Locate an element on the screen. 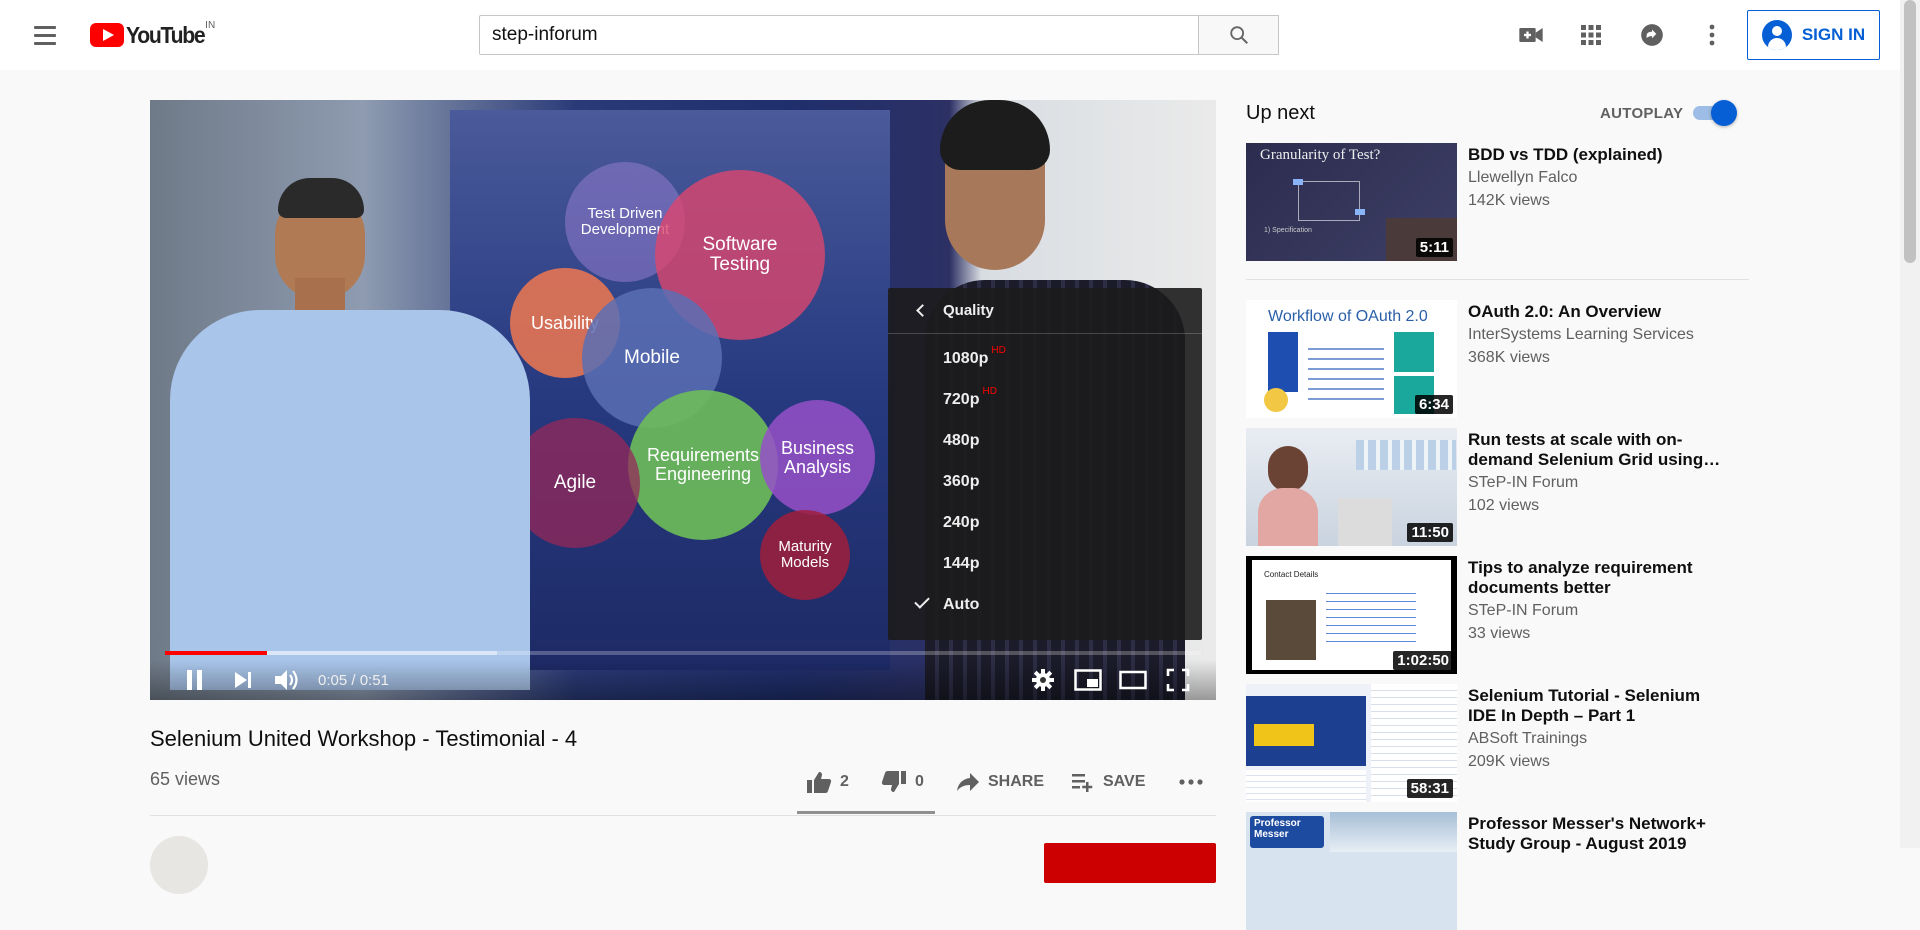 This screenshot has width=1920, height=930. masthead: YouTube IN SIGN IN is located at coordinates (950, 35).